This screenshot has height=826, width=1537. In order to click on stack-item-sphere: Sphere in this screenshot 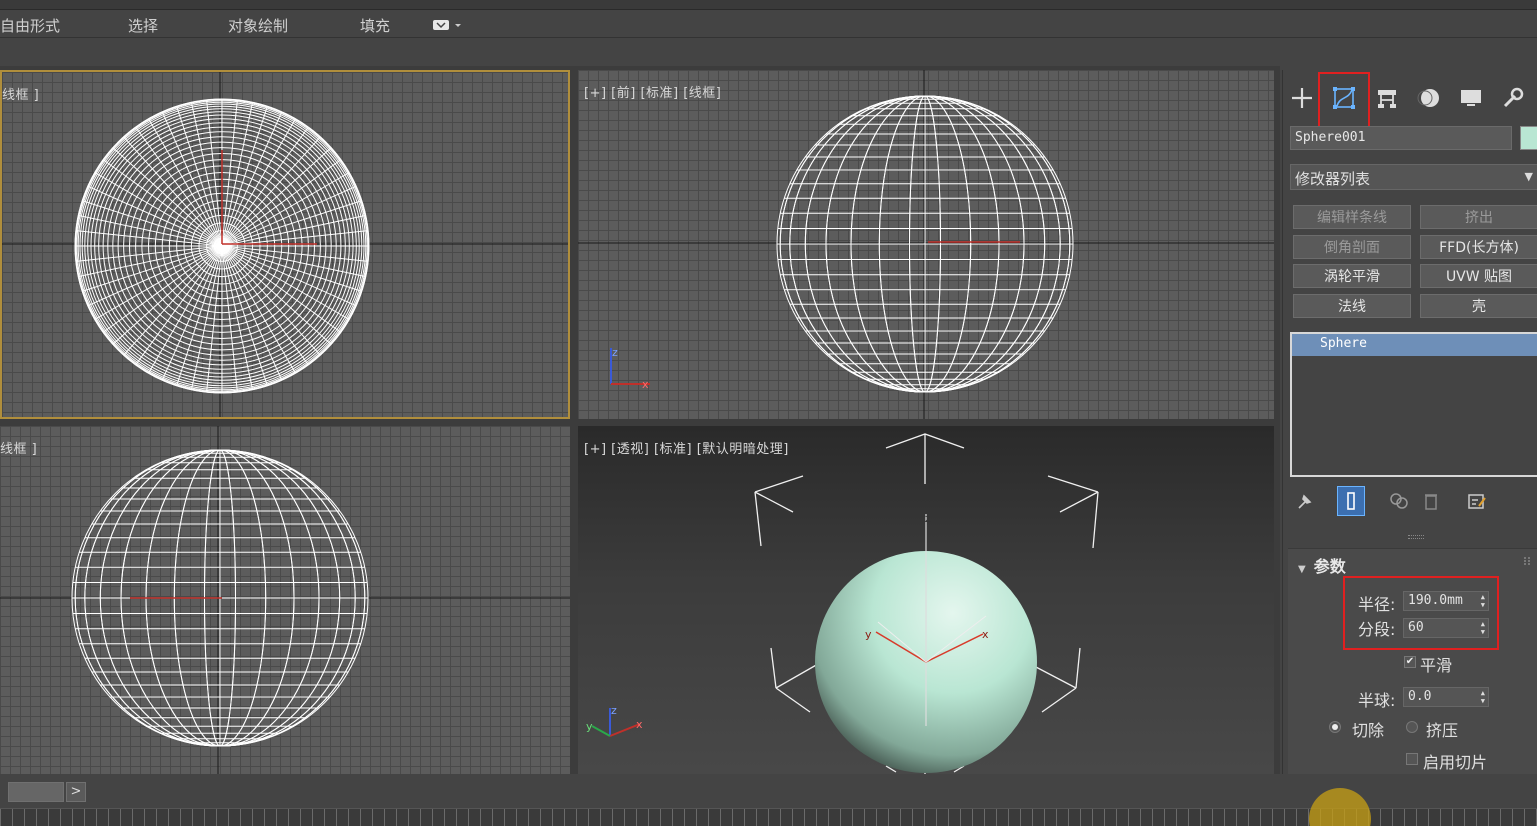, I will do `click(1414, 345)`.